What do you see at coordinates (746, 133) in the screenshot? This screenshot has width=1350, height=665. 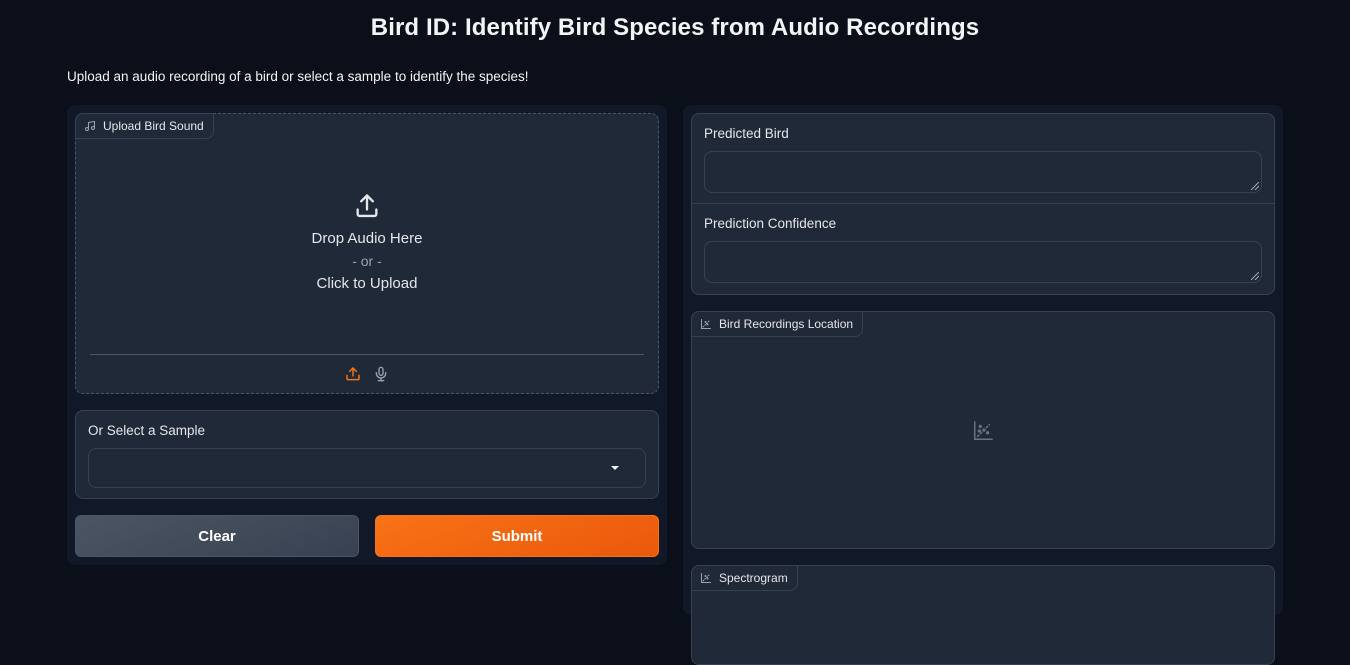 I see `predicted-bird-label: Predicted Bird` at bounding box center [746, 133].